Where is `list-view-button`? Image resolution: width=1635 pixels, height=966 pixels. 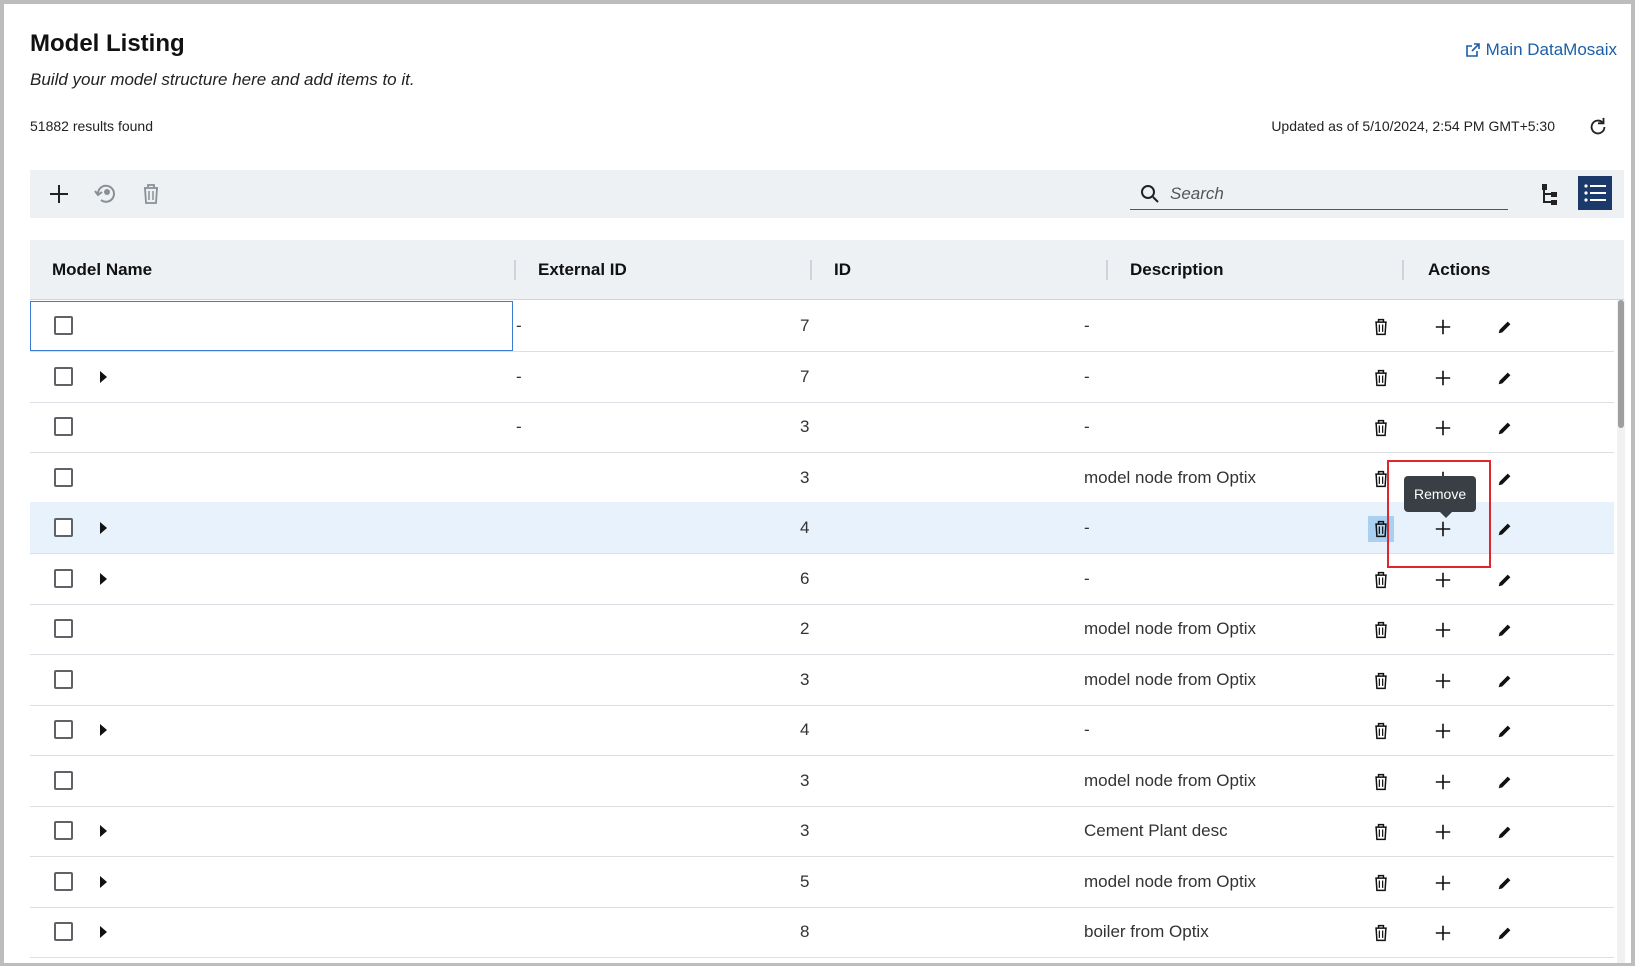
list-view-button is located at coordinates (1595, 193).